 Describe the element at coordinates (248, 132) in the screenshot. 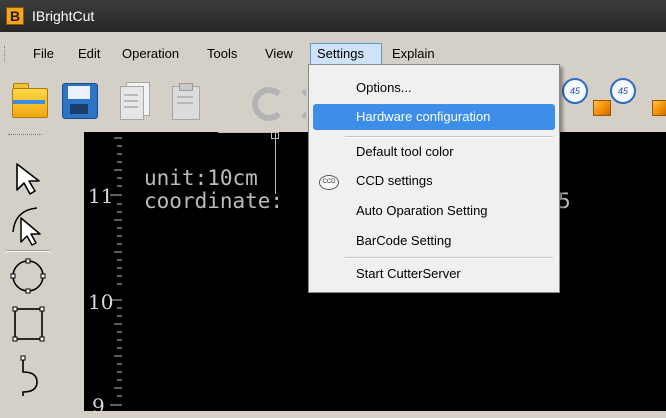

I see `crosshair-horizontal` at that location.